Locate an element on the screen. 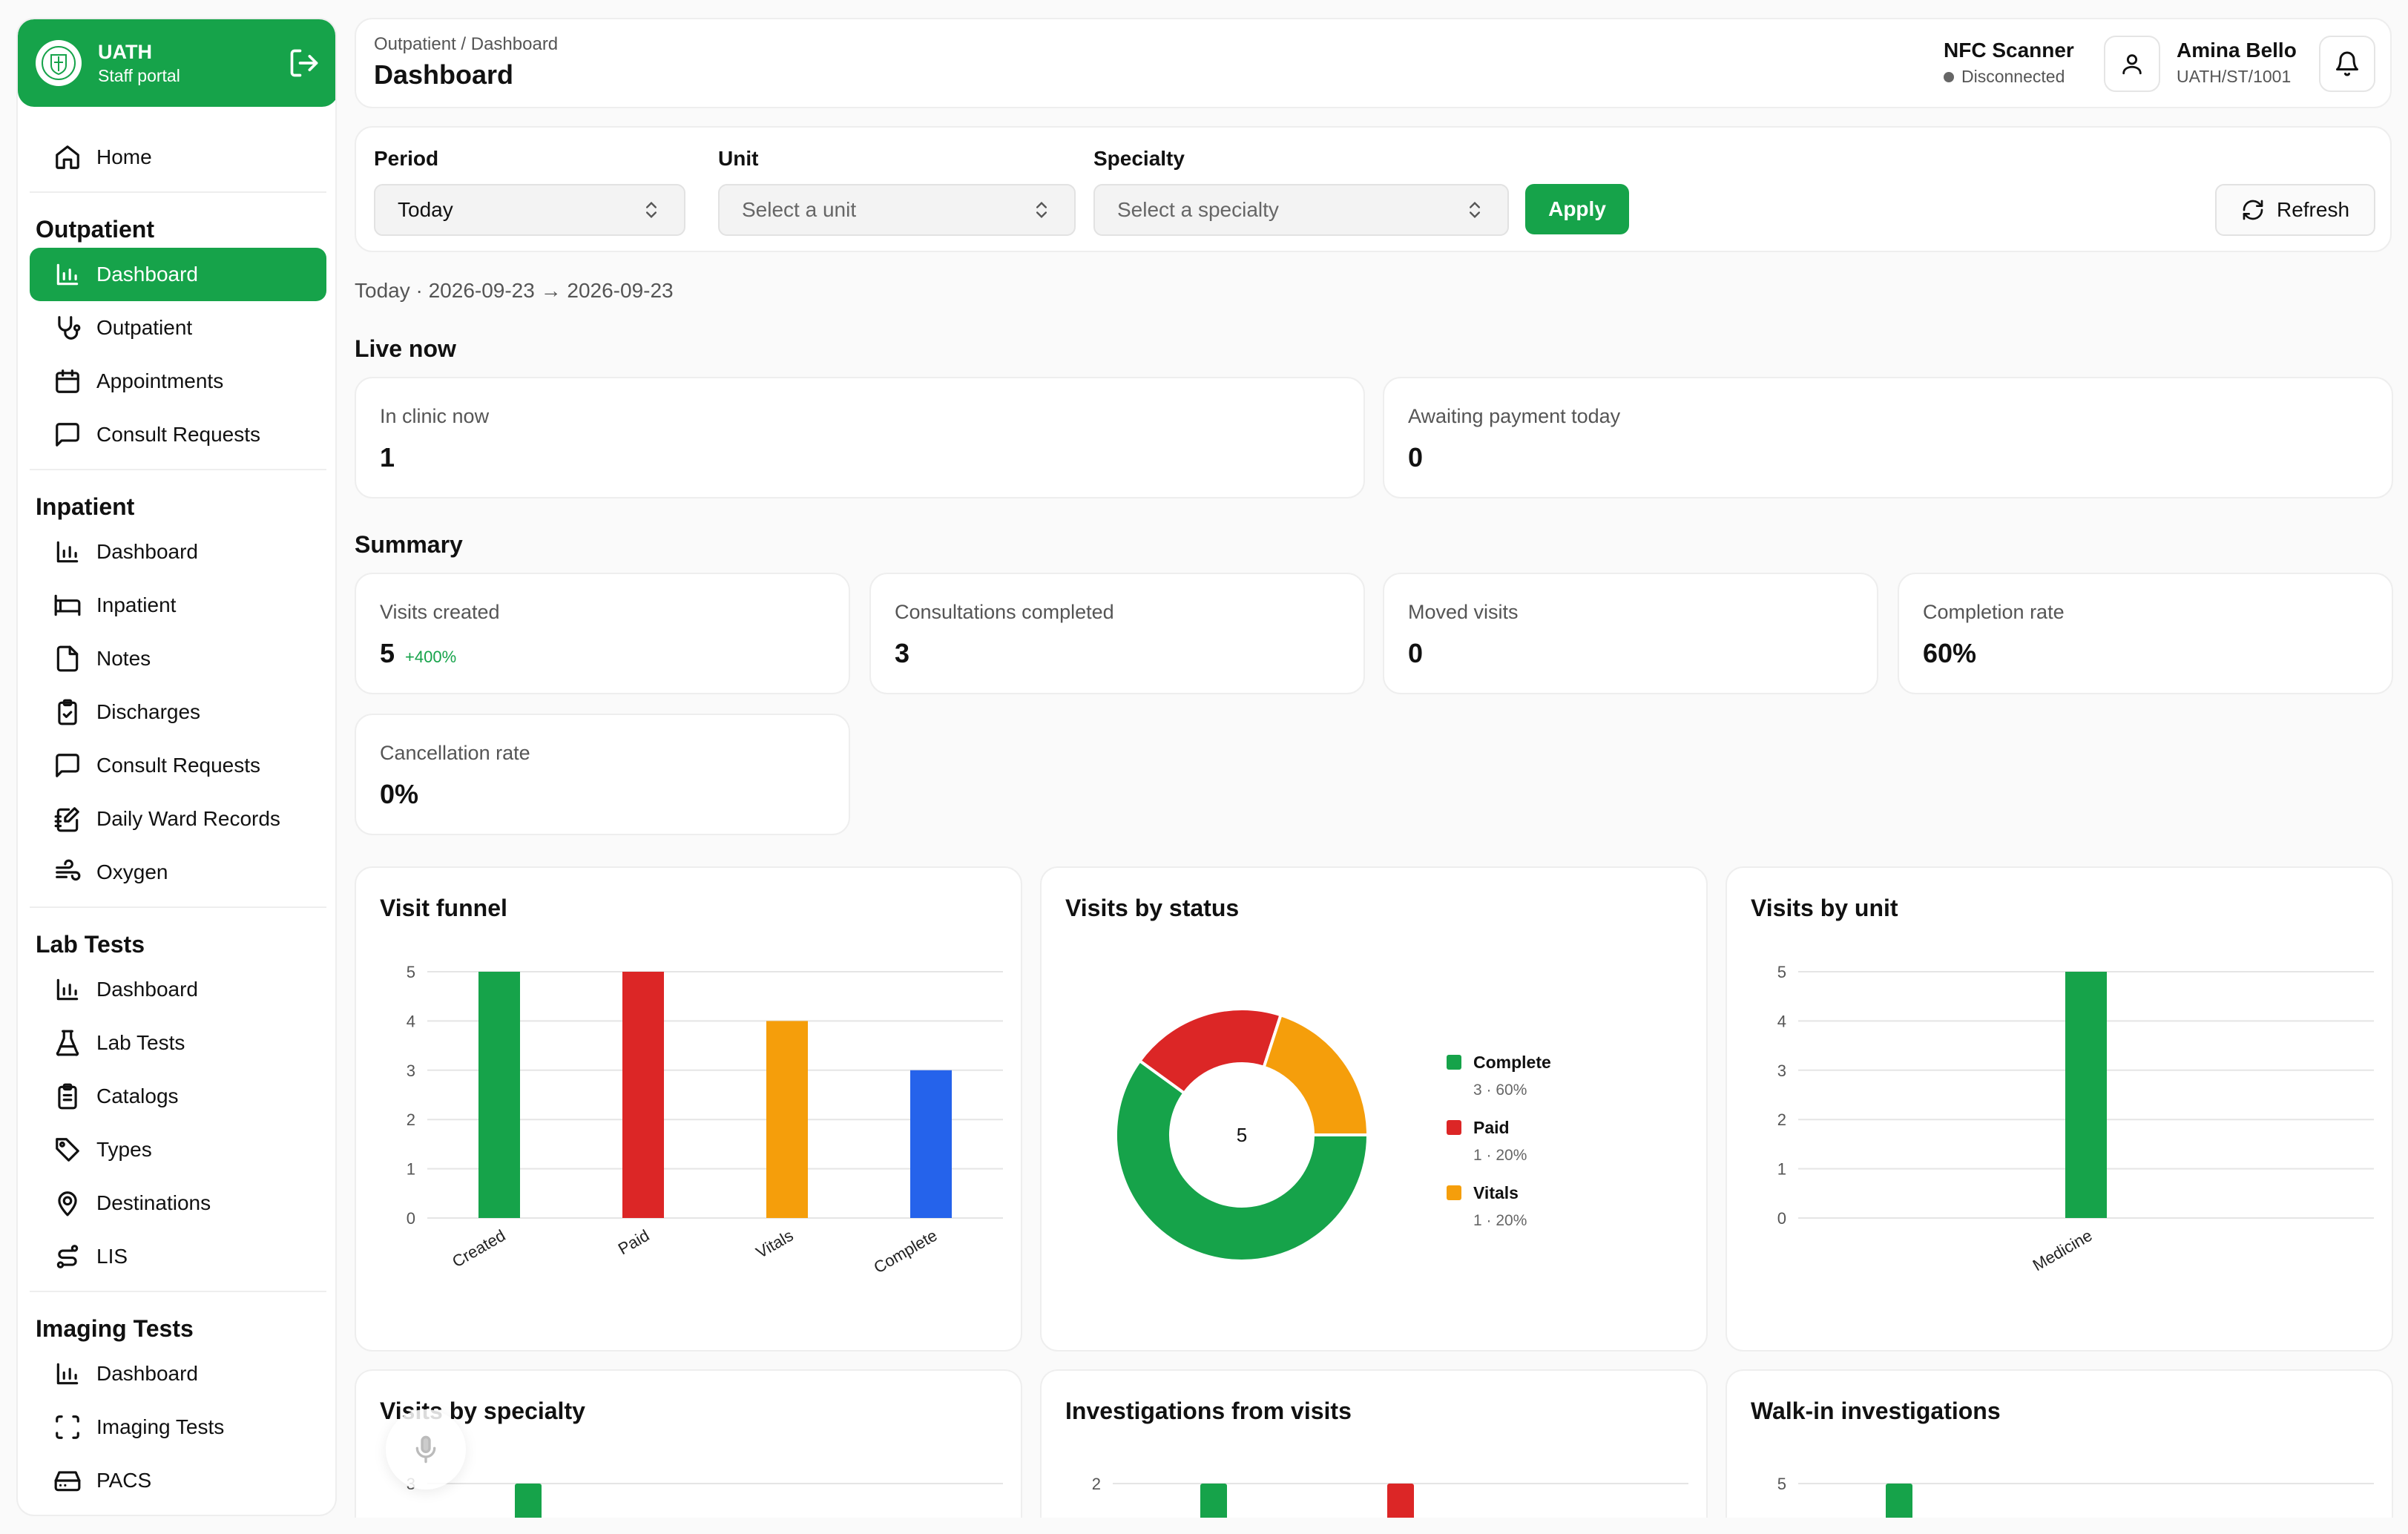 The height and width of the screenshot is (1534, 2408). period-label: Period is located at coordinates (406, 158).